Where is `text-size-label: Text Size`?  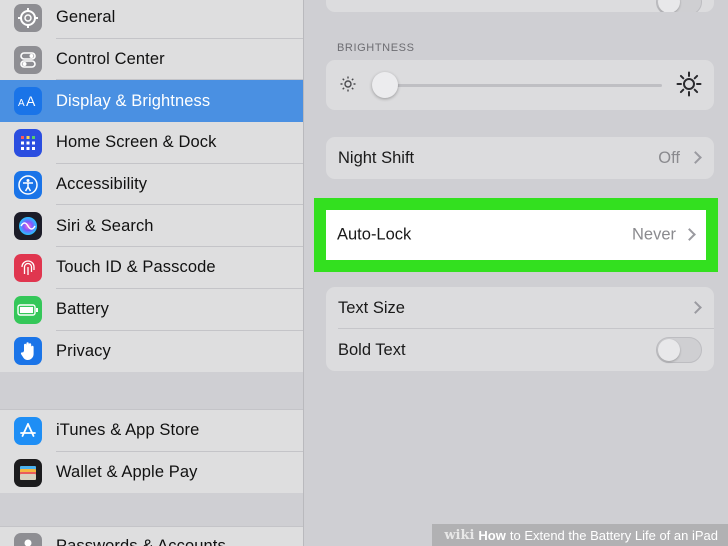
text-size-label: Text Size is located at coordinates (371, 307).